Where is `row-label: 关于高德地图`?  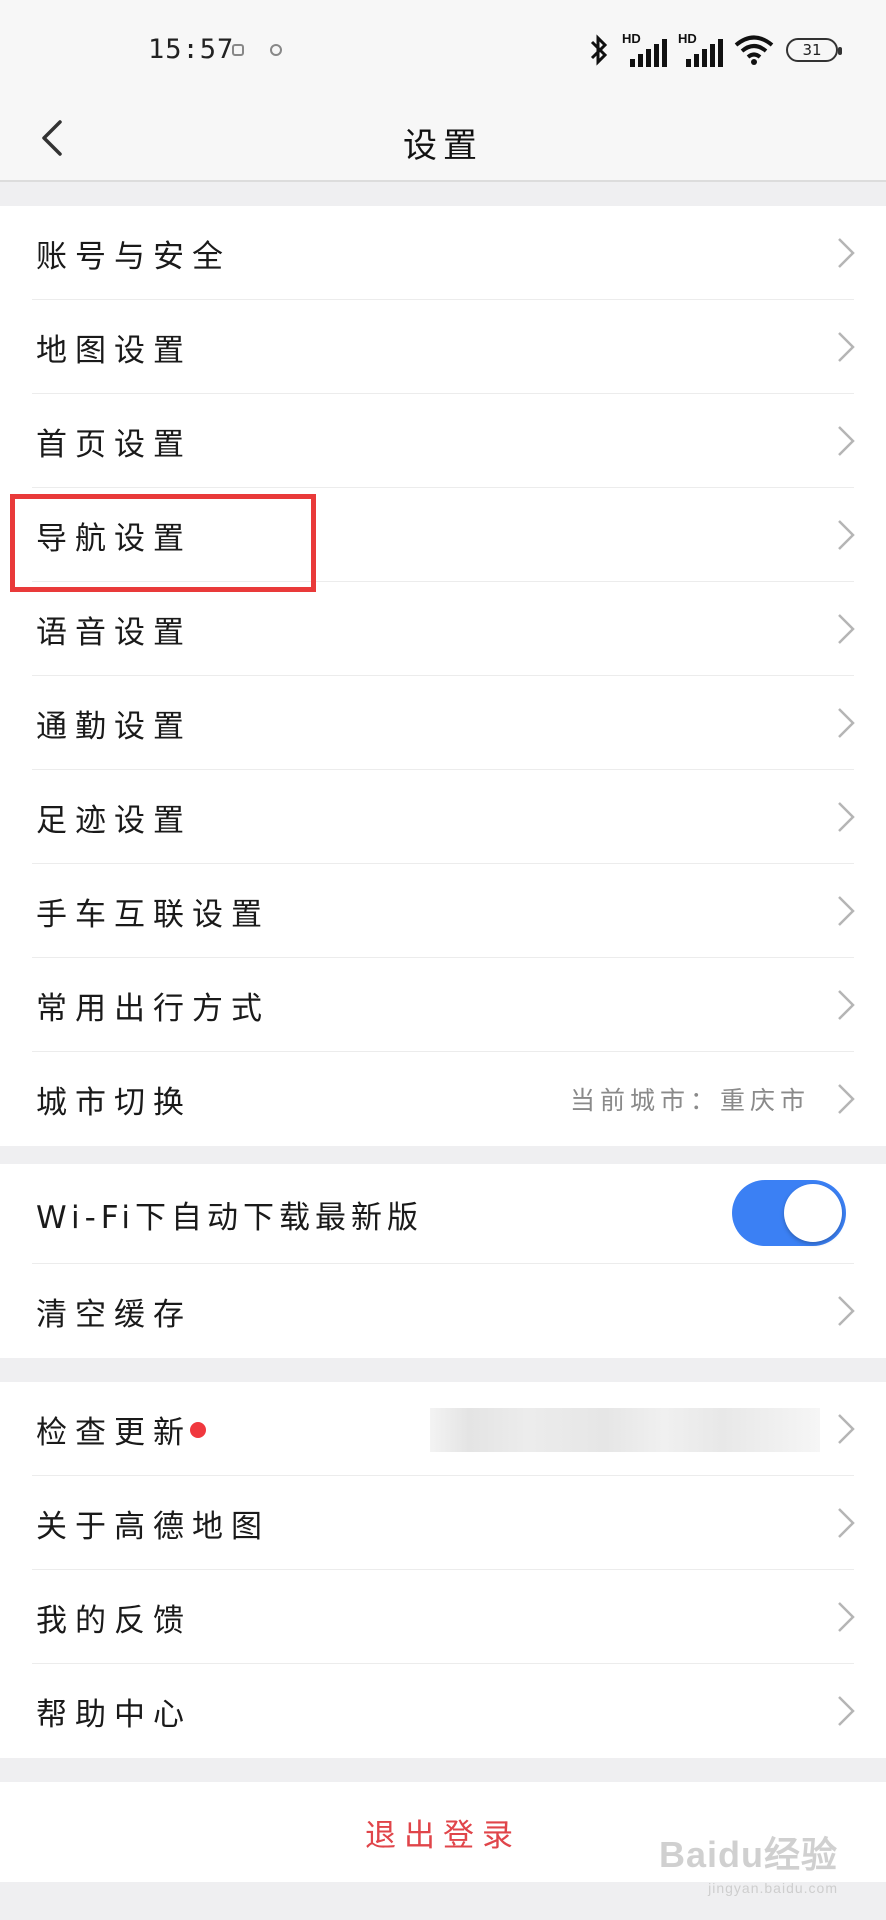
row-label: 关于高德地图 is located at coordinates (153, 1526).